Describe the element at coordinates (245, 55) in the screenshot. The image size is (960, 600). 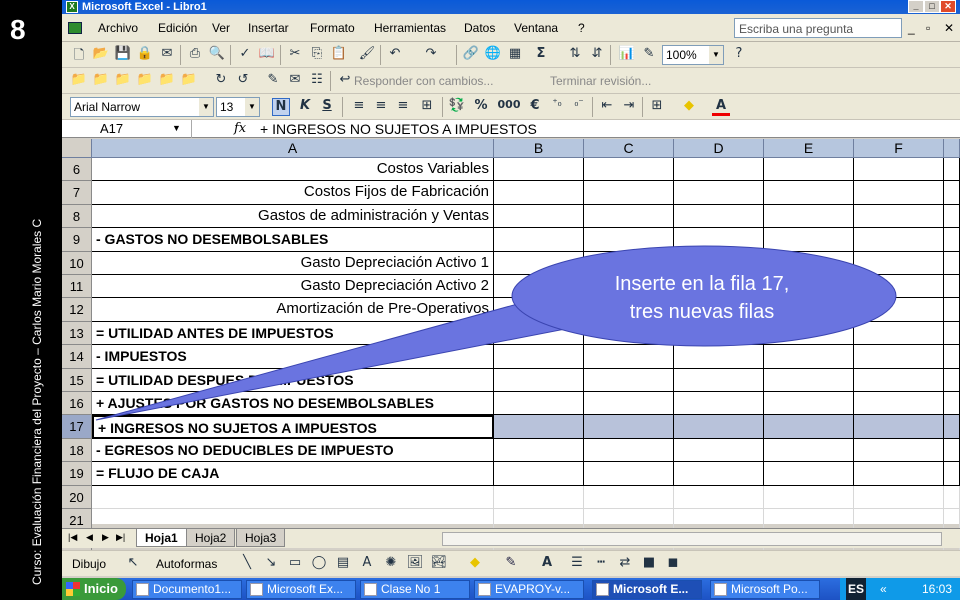
I see `spelling-icon: ✓` at that location.